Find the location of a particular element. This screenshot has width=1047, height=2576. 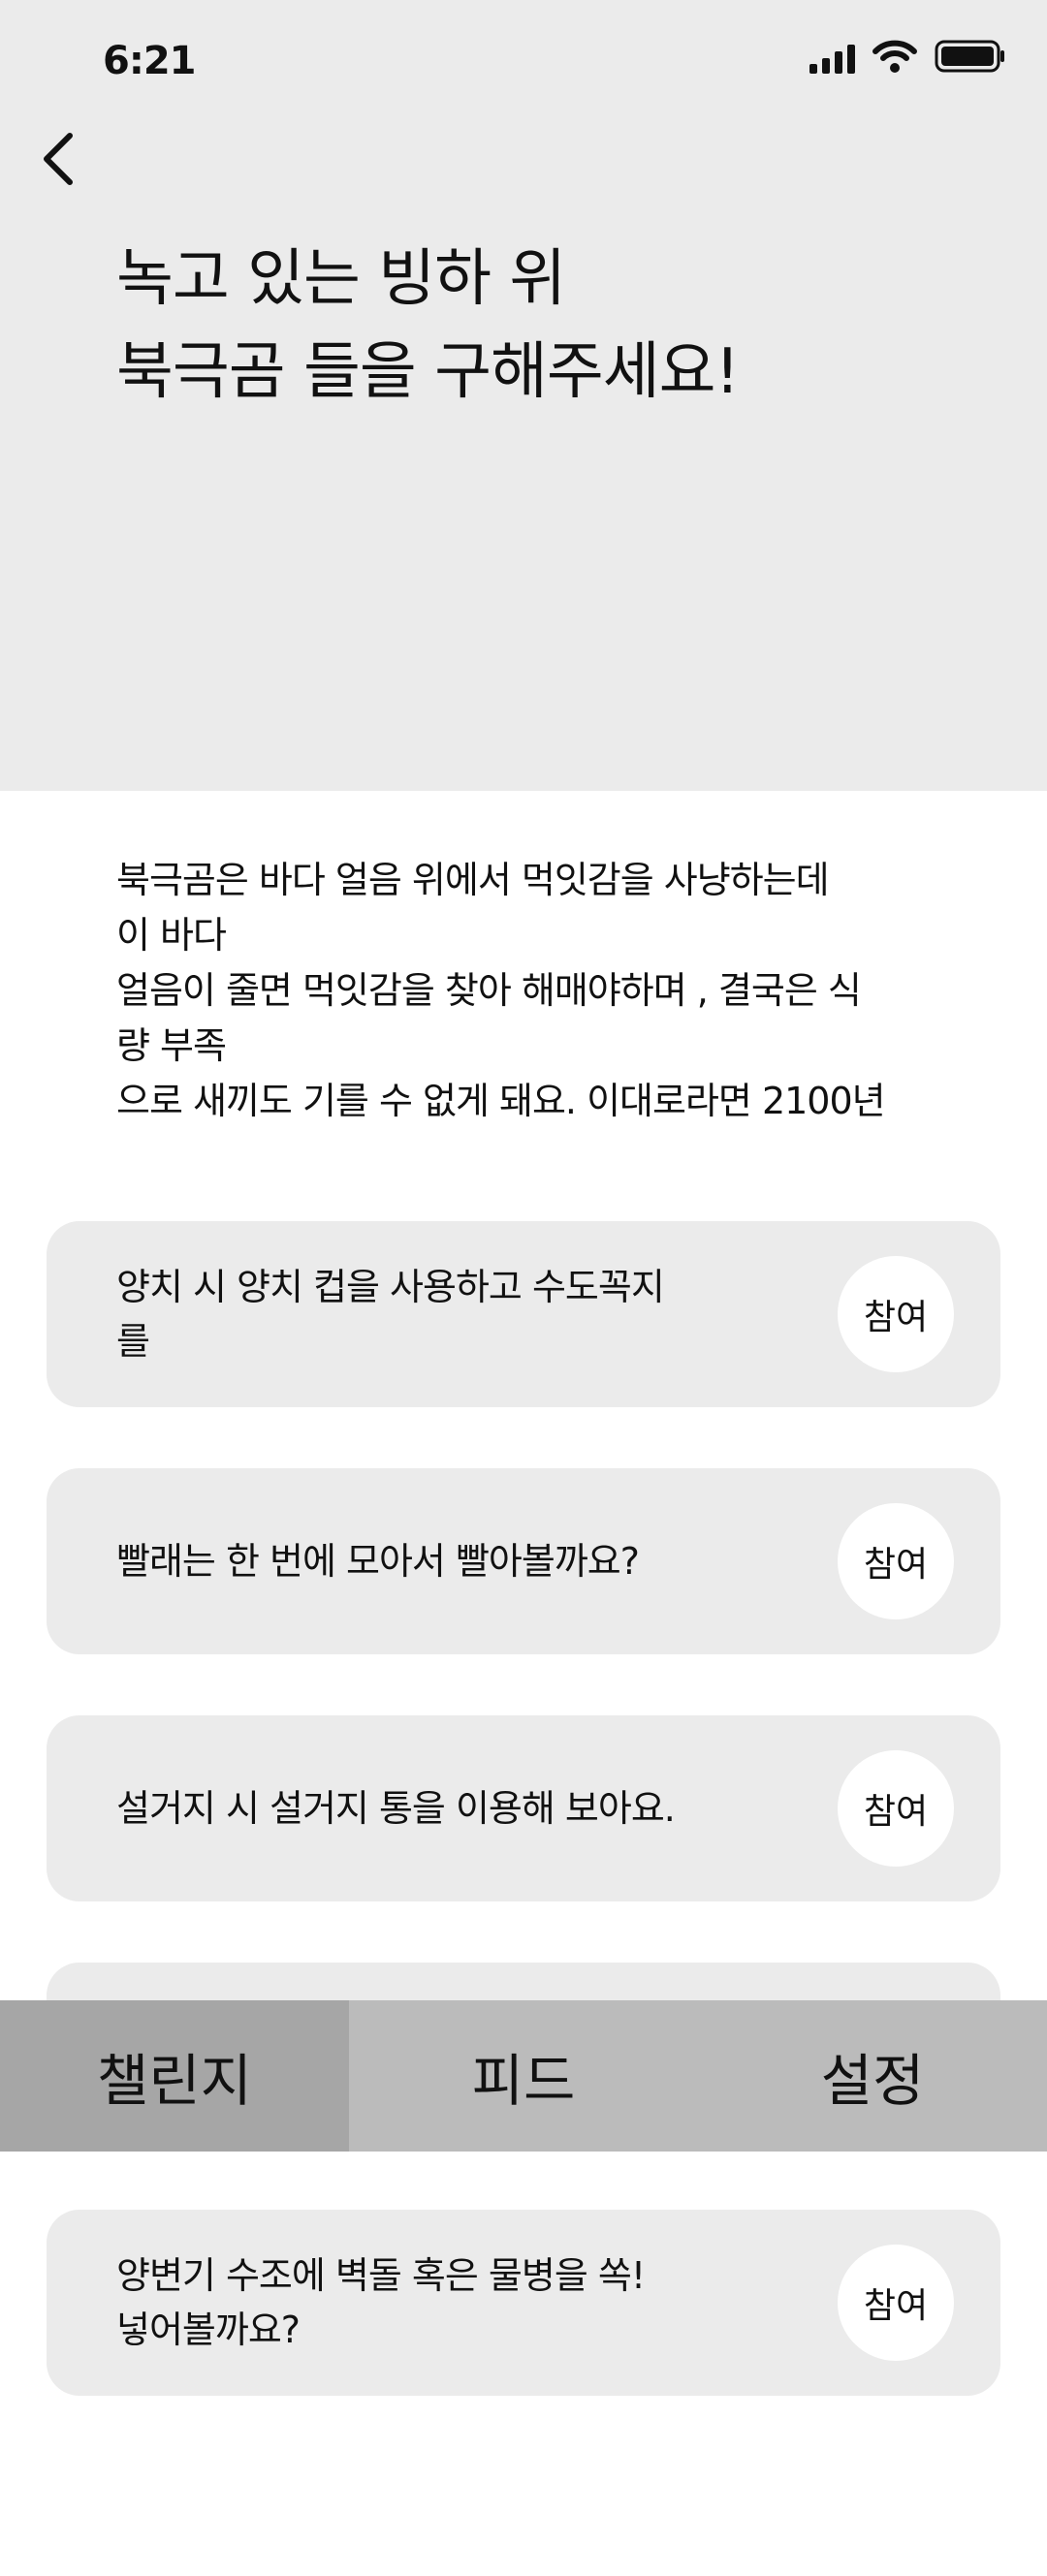

bottom-tab-bar: 챌린지 피드 설정 is located at coordinates (523, 2076).